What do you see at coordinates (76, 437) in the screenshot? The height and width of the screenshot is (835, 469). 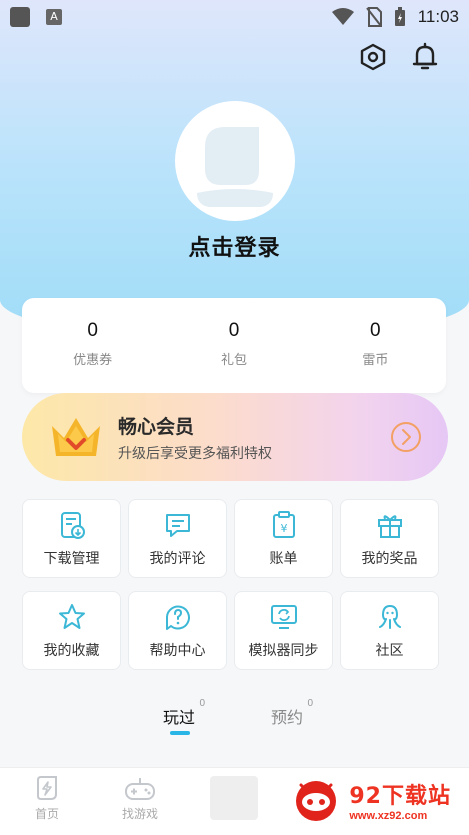 I see `crown-icon` at bounding box center [76, 437].